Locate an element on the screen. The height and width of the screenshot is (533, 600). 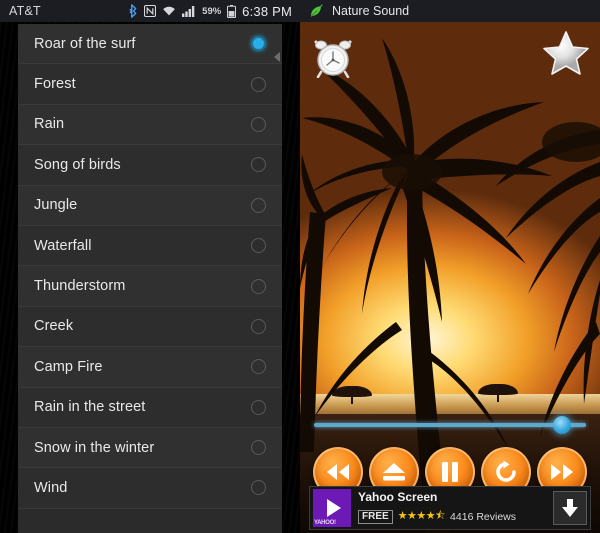
list-item-label: Wind is located at coordinates (51, 487).